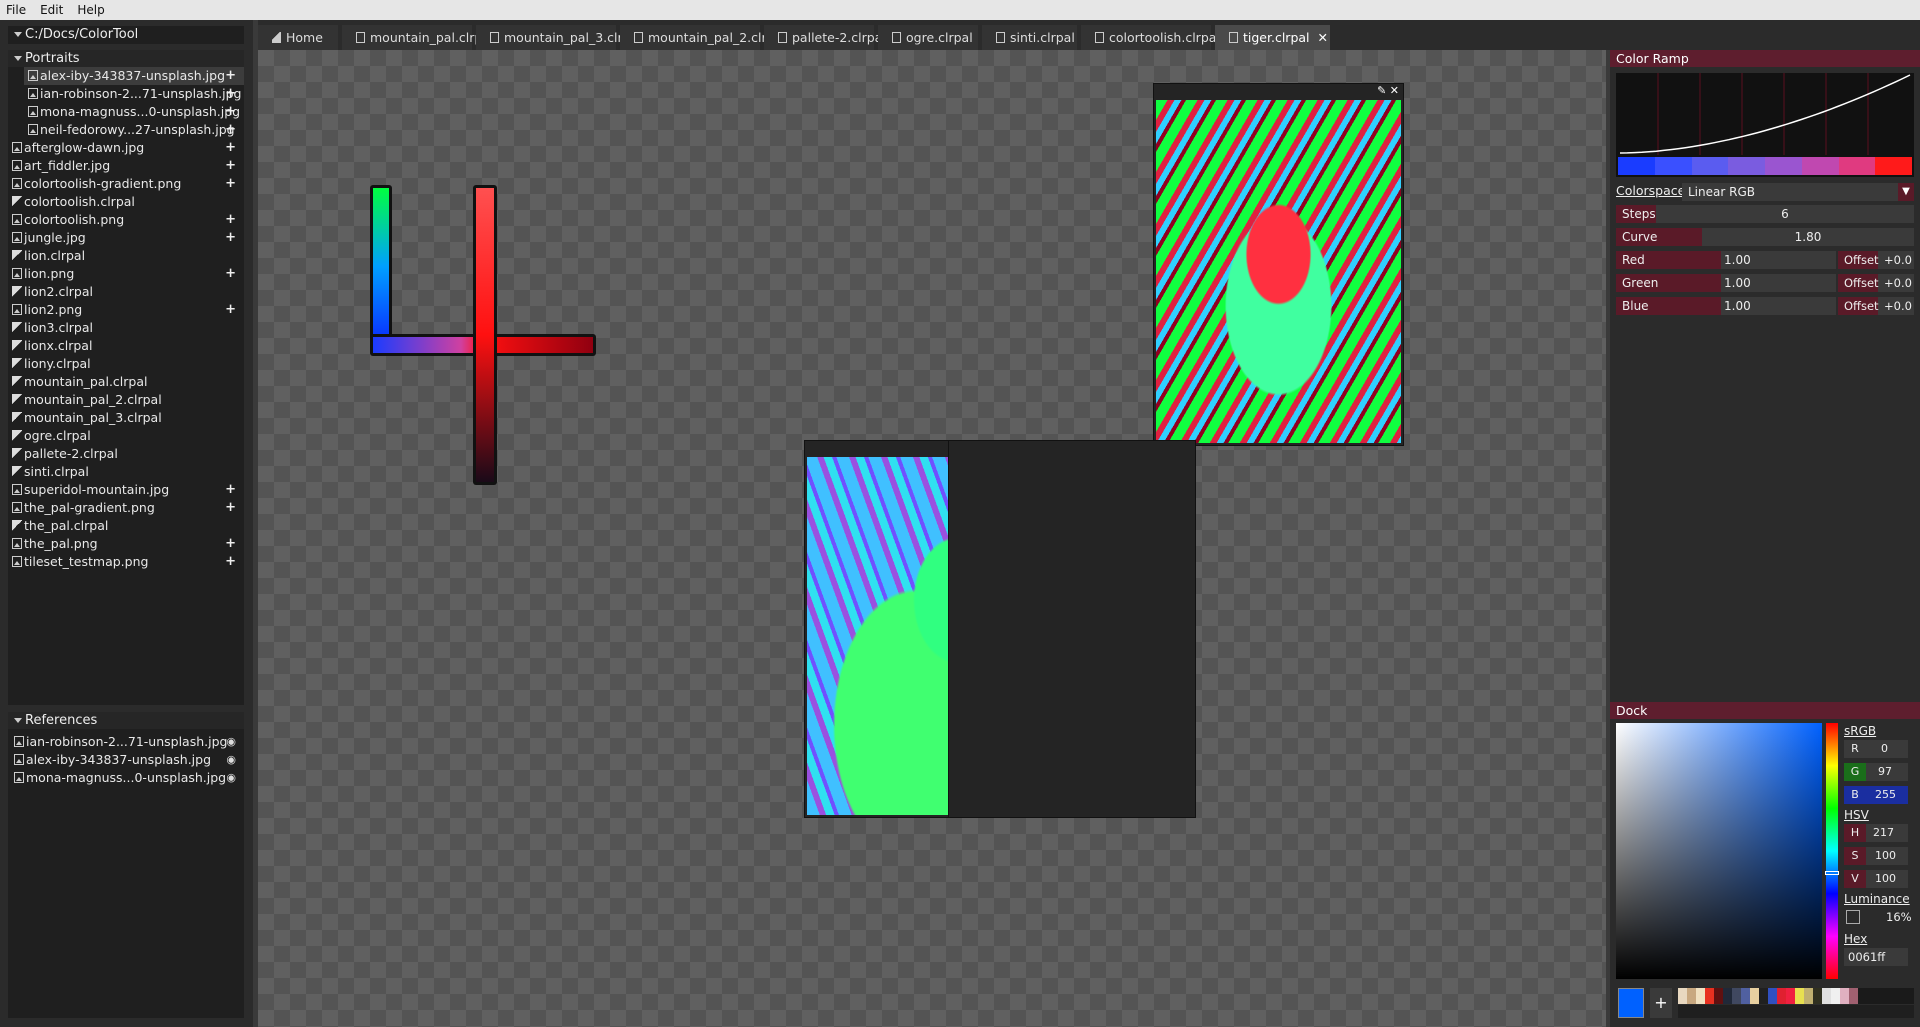 The width and height of the screenshot is (1920, 1027). Describe the element at coordinates (1798, 192) in the screenshot. I see `colorspace-select: Linear RGB ▼` at that location.